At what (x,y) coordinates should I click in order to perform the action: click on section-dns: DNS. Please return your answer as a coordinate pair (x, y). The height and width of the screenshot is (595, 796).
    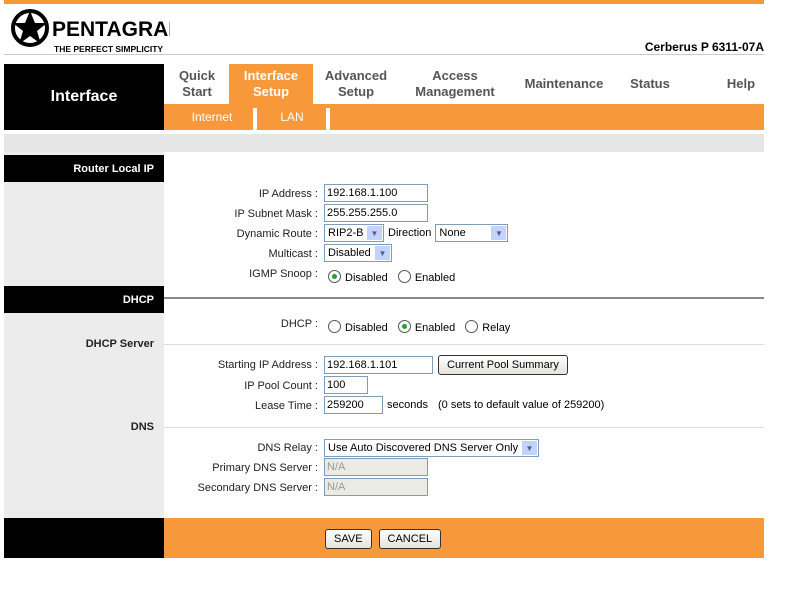
    Looking at the image, I should click on (142, 427).